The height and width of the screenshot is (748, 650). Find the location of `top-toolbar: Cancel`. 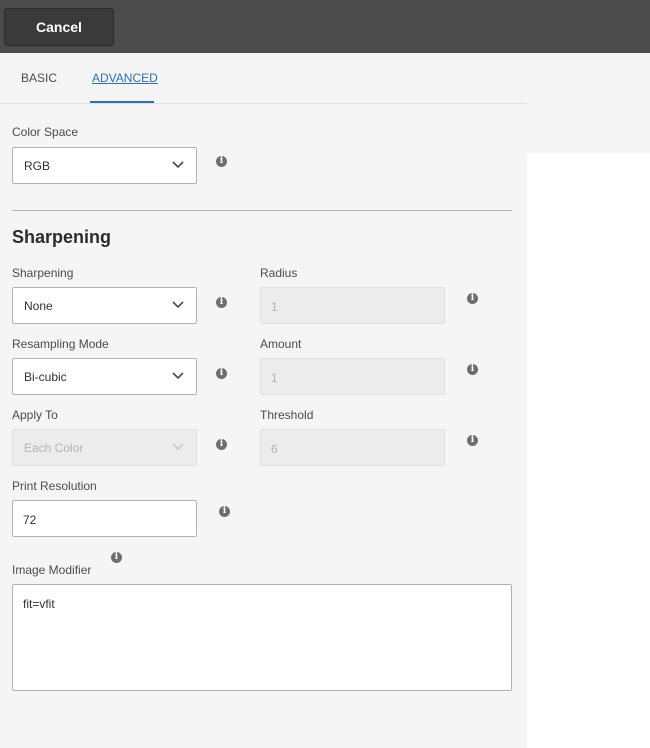

top-toolbar: Cancel is located at coordinates (325, 26).